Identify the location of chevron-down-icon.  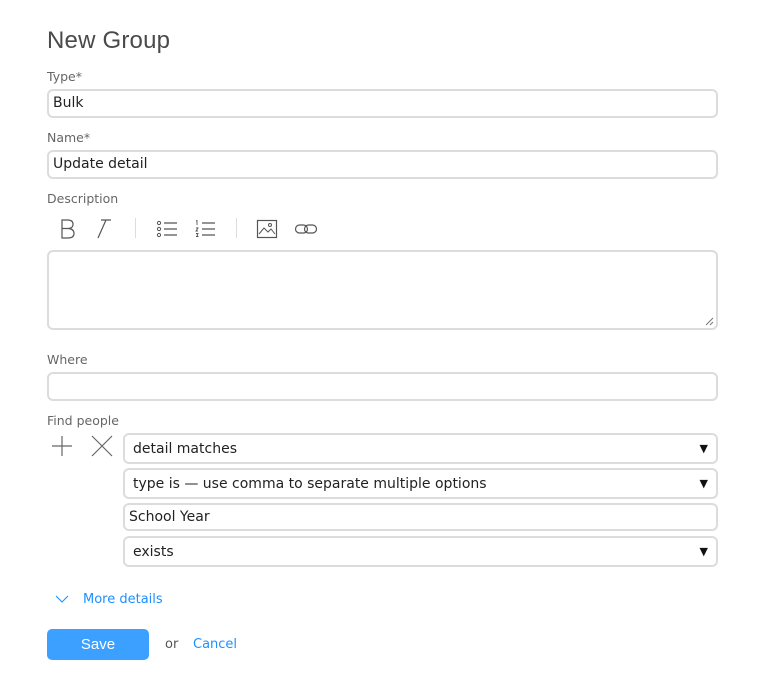
(62, 599).